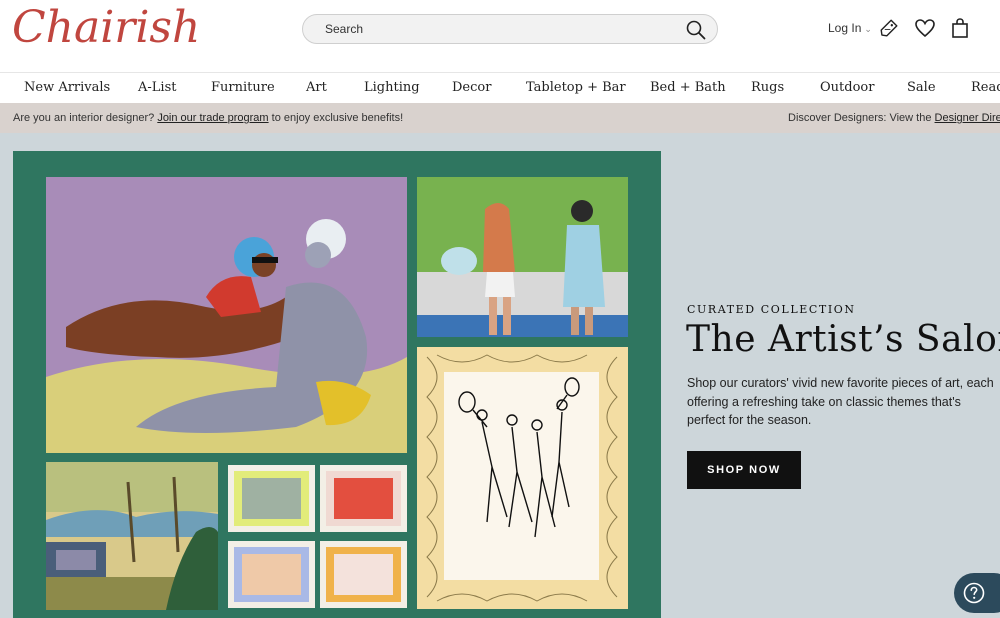  I want to click on designer-directory-link: Designer Directory, so click(967, 118).